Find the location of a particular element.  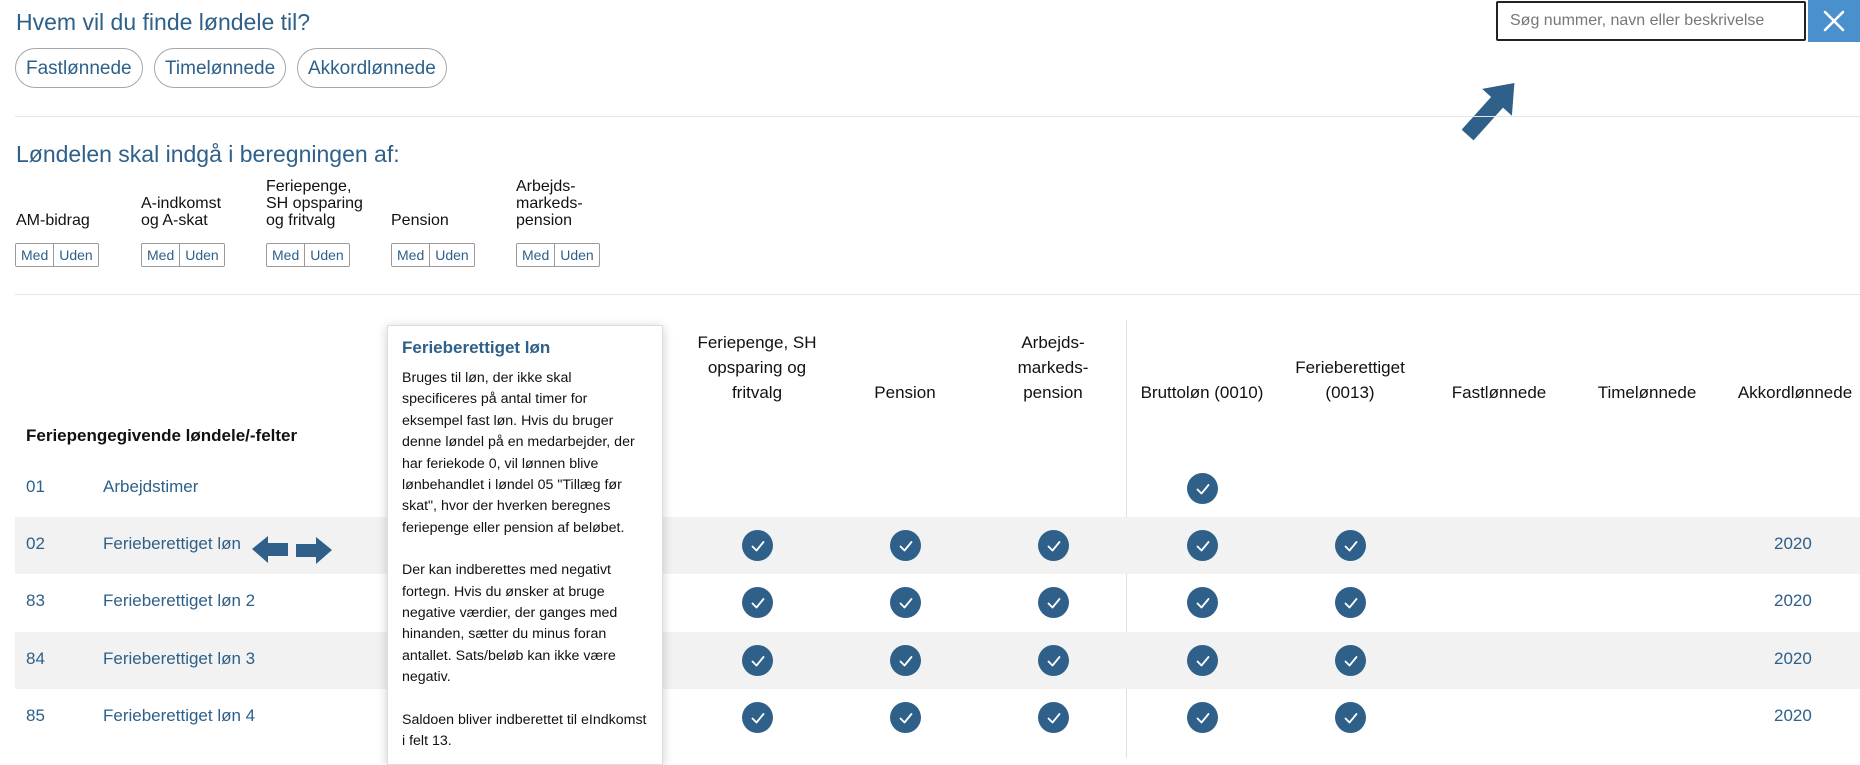

toggle-a-indkomst: Med Uden is located at coordinates (183, 255).